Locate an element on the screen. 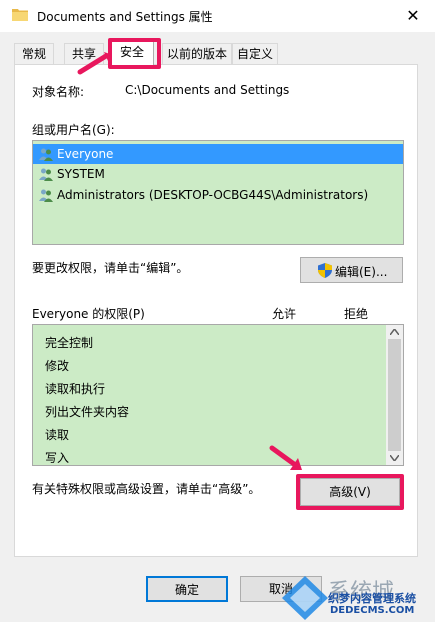 The image size is (435, 622). close-button: ✕ is located at coordinates (413, 16).